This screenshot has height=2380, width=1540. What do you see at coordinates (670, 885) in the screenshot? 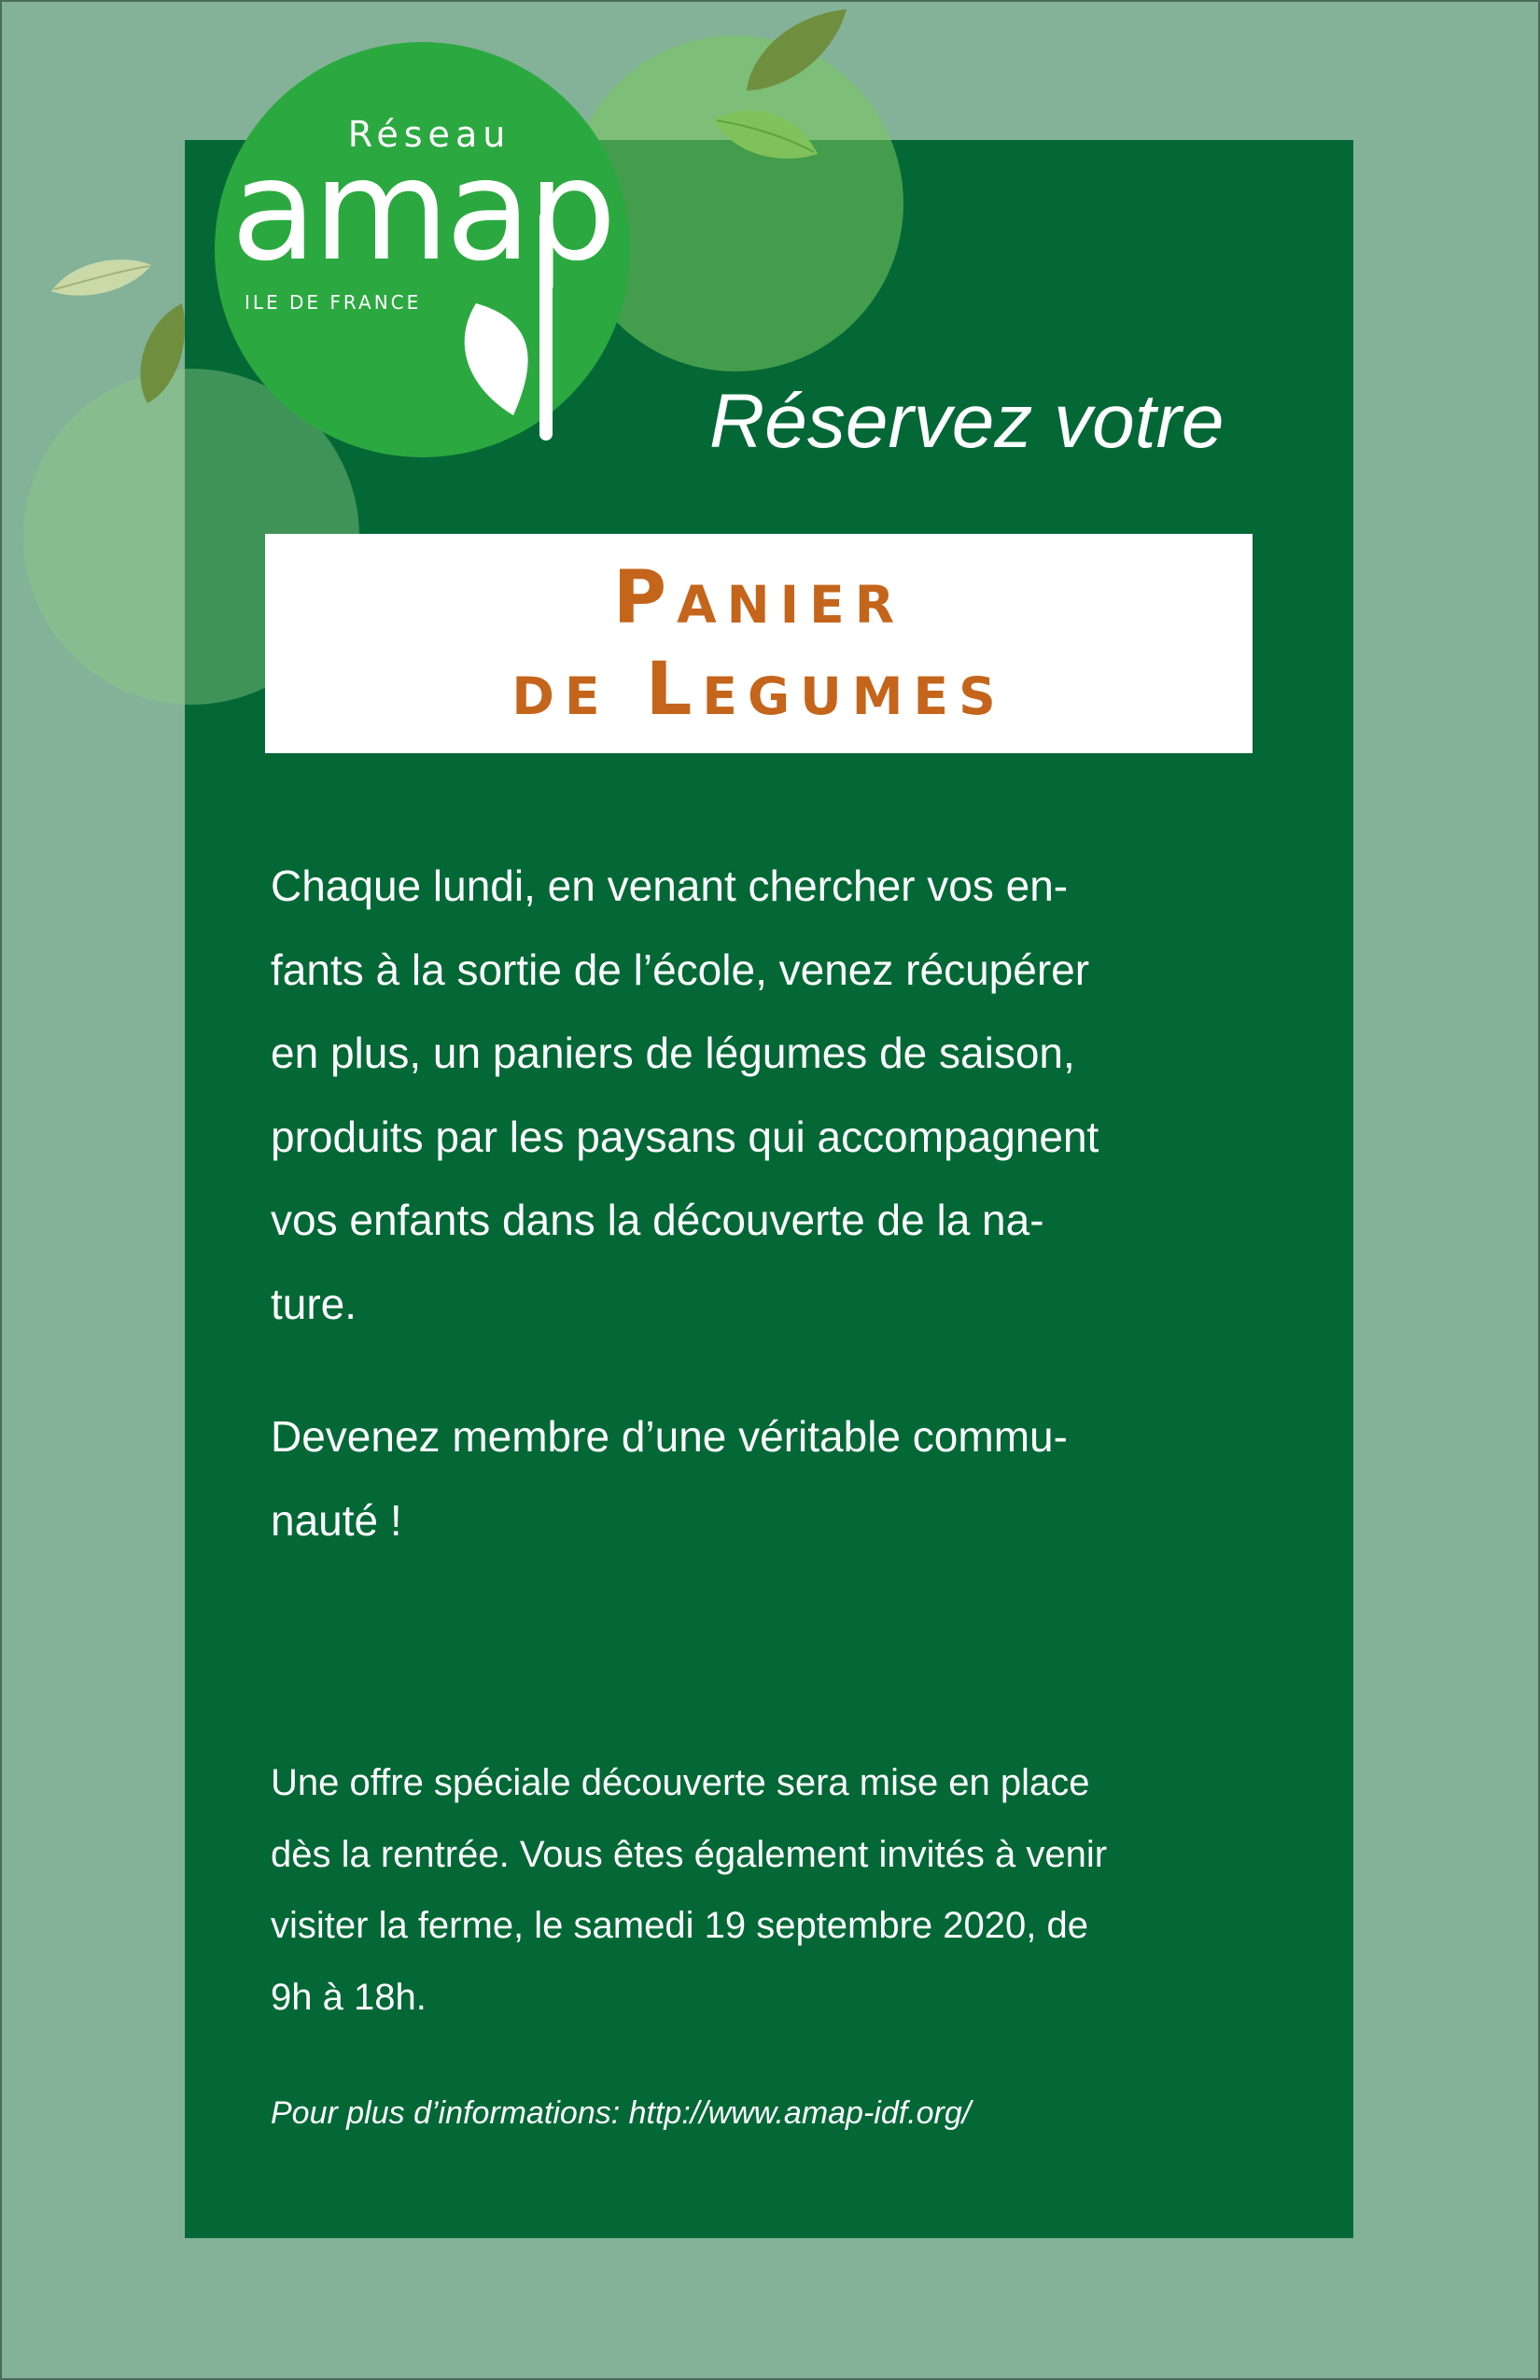
I see `text-line: Chaque lundi, en venant chercher vos en-` at bounding box center [670, 885].